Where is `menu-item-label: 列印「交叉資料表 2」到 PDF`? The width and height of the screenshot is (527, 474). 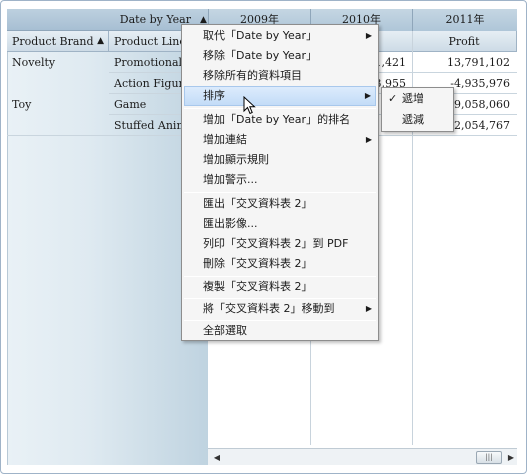 menu-item-label: 列印「交叉資料表 2」到 PDF is located at coordinates (276, 243).